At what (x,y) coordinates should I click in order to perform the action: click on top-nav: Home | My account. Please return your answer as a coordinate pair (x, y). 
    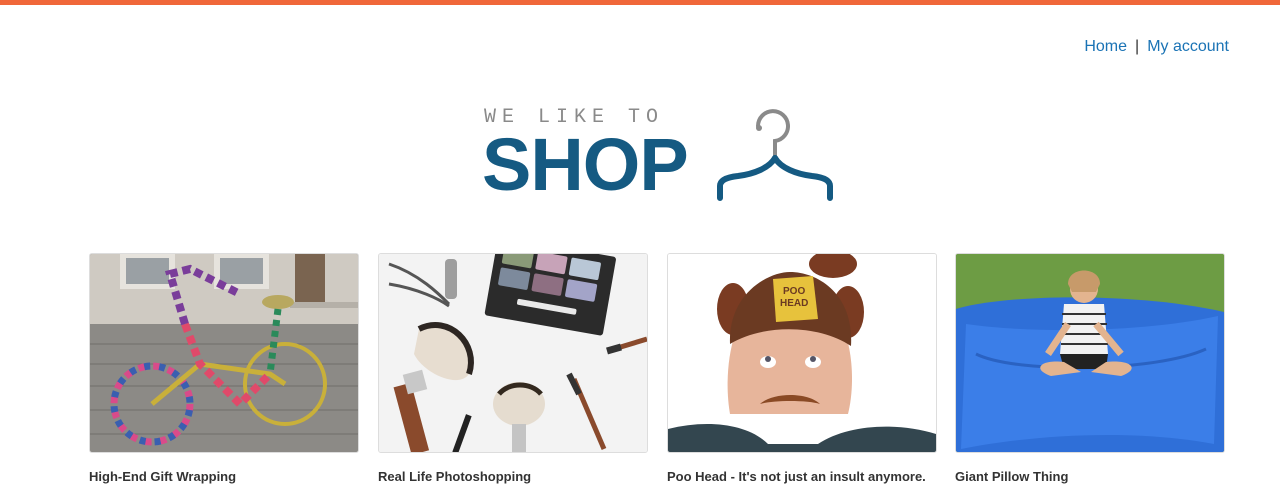
    Looking at the image, I should click on (1156, 47).